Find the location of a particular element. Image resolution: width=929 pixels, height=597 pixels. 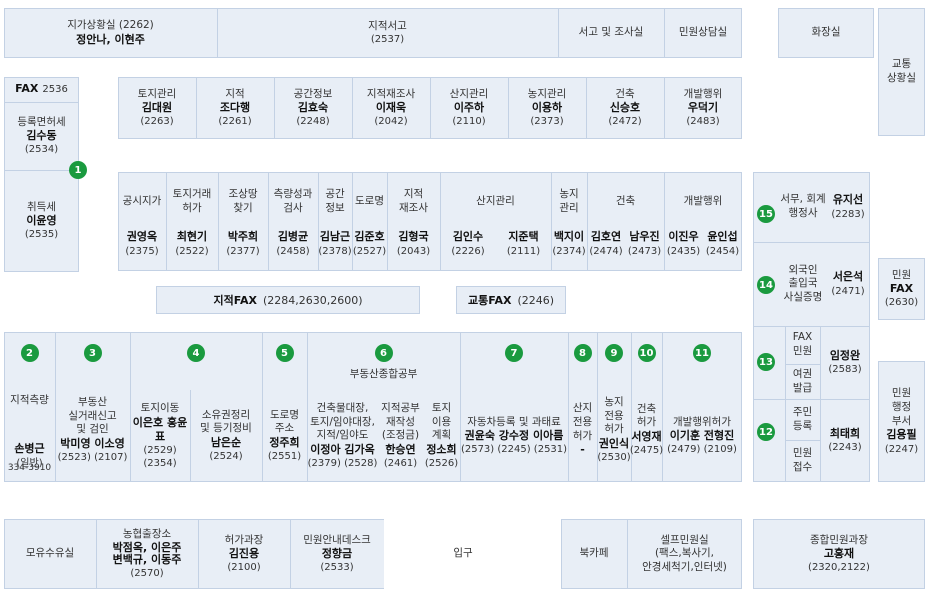

cell-label: 측량성과 검사 is located at coordinates (293, 201).